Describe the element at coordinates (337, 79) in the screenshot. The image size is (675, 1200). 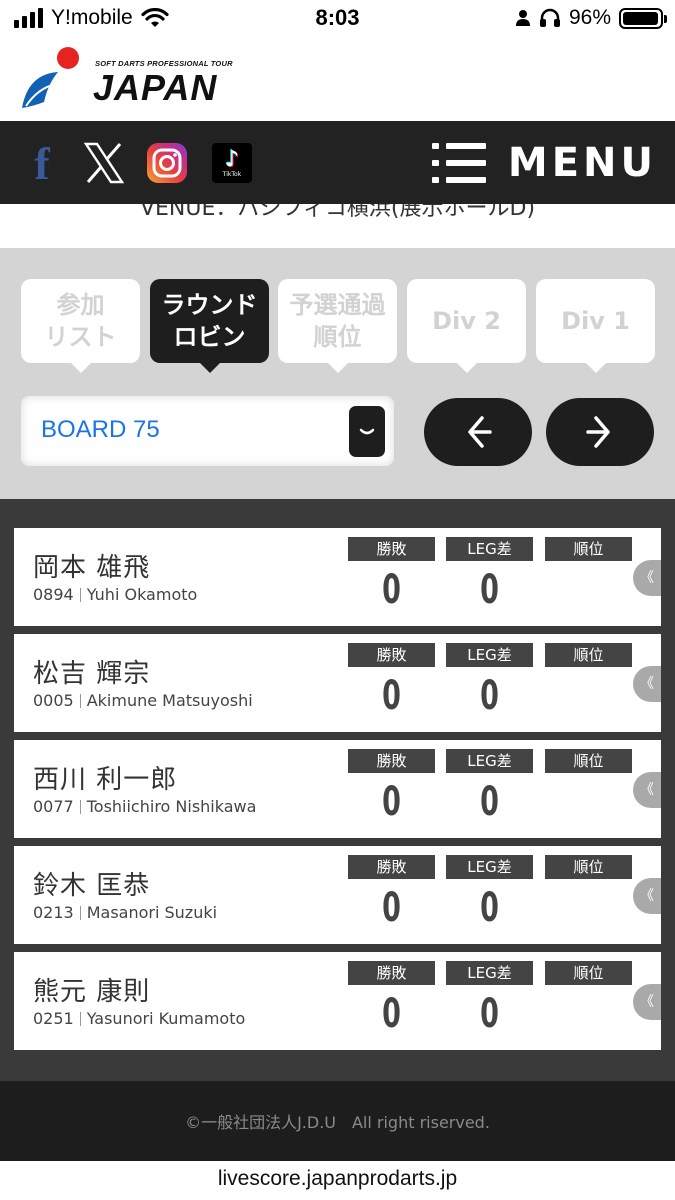
I see `logo-header: SOFT DARTS PROFESSIONAL TOUR JAPAN` at that location.